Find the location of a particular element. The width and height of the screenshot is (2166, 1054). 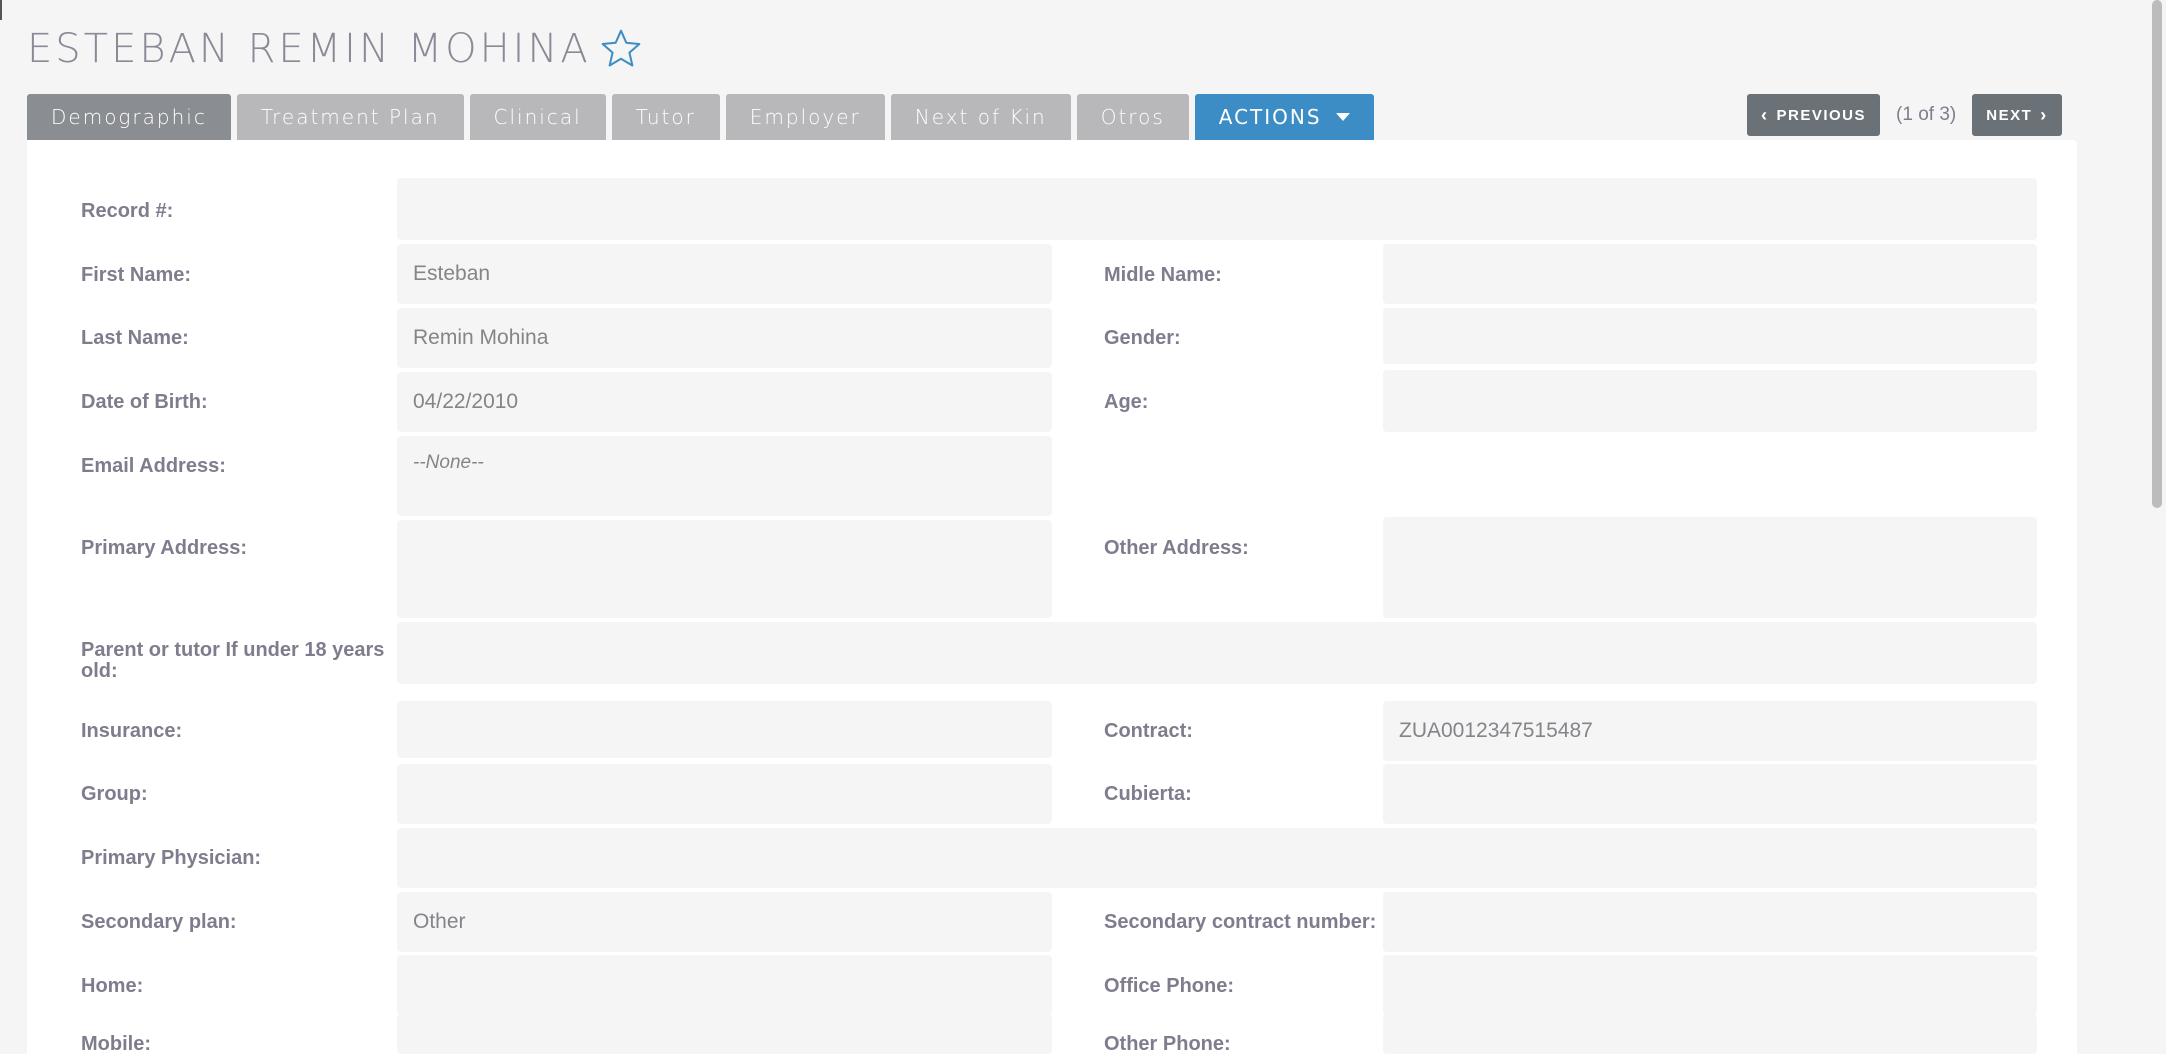

text-cursor is located at coordinates (1, 10).